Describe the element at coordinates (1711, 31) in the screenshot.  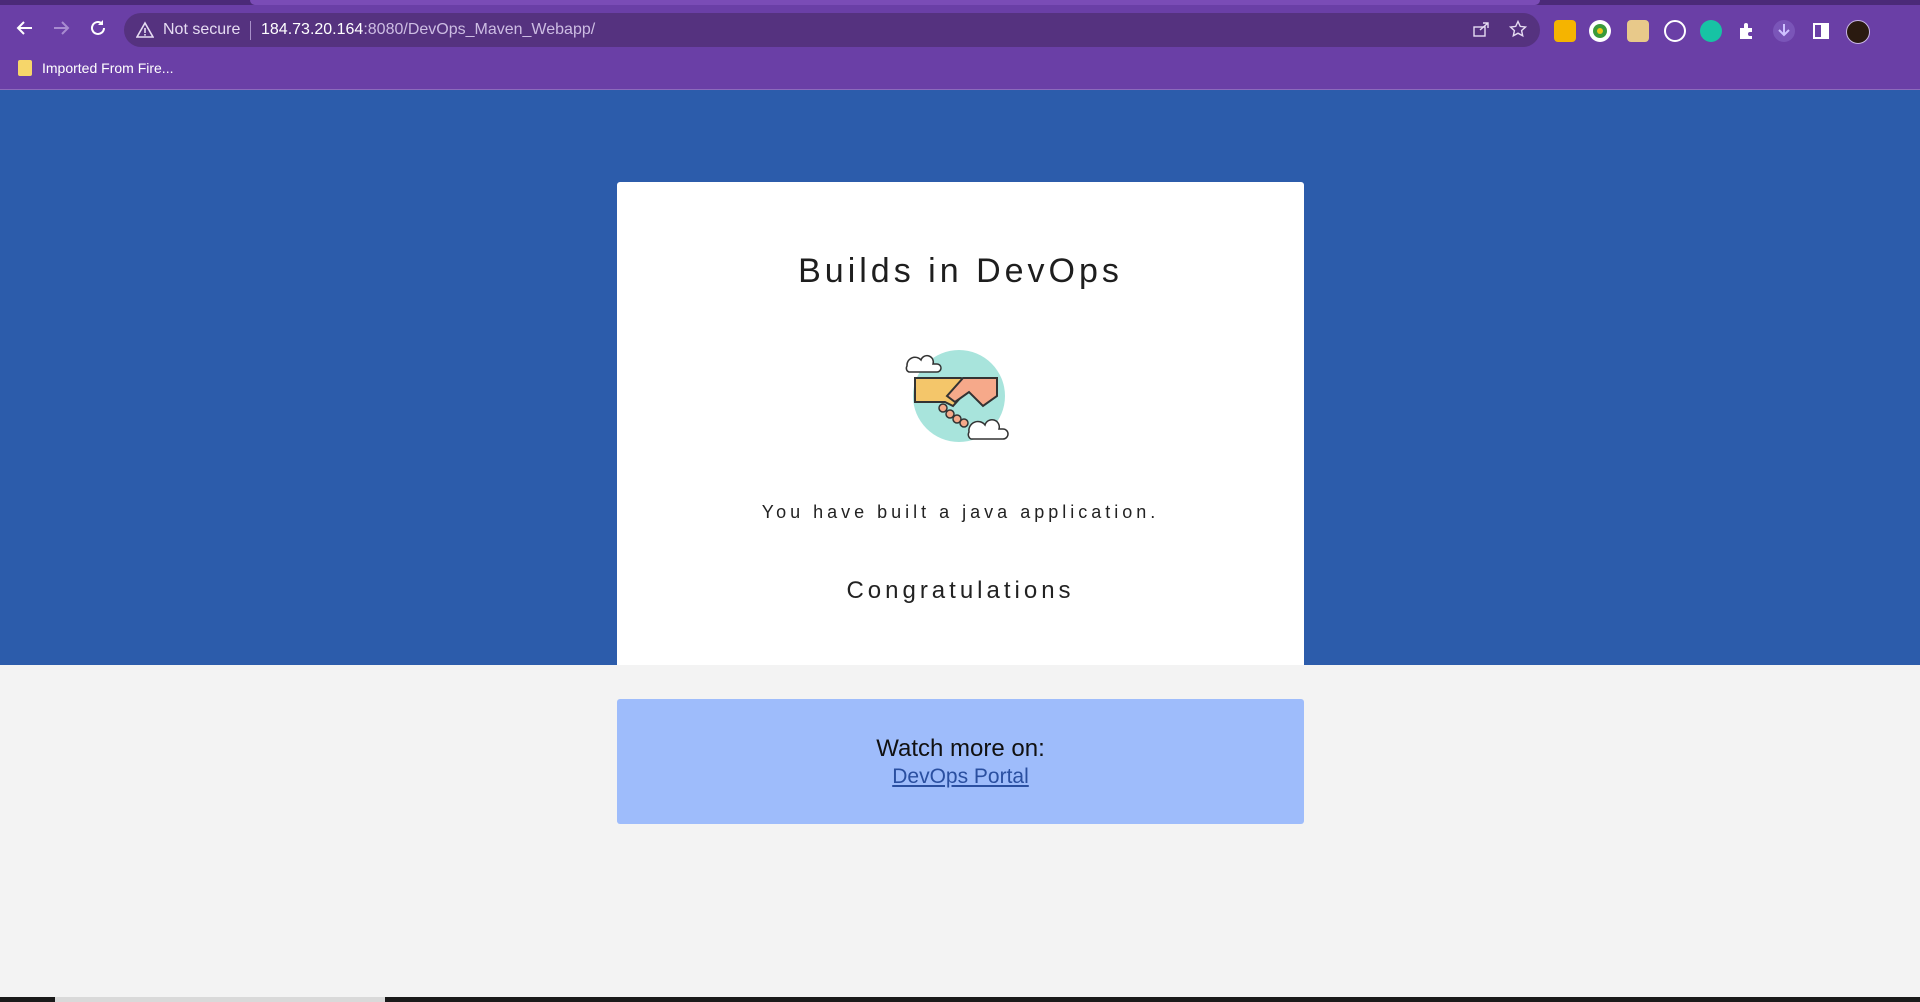
I see `grammarly-icon` at that location.